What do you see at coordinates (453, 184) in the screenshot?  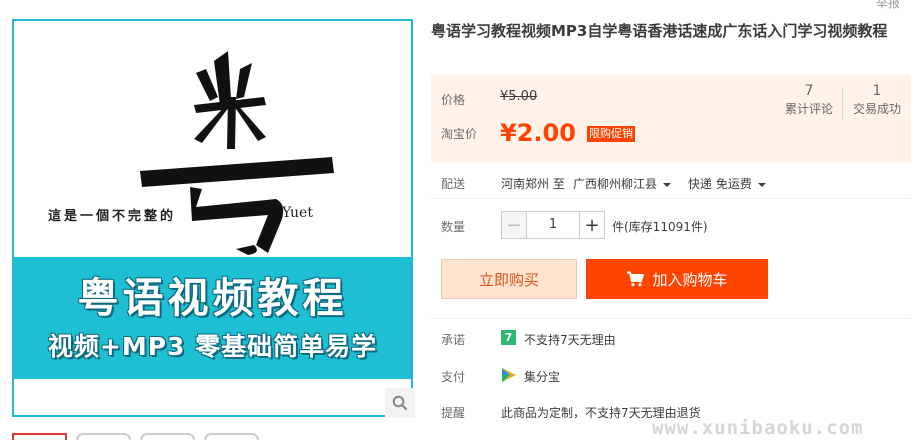 I see `shipping-label: 配送` at bounding box center [453, 184].